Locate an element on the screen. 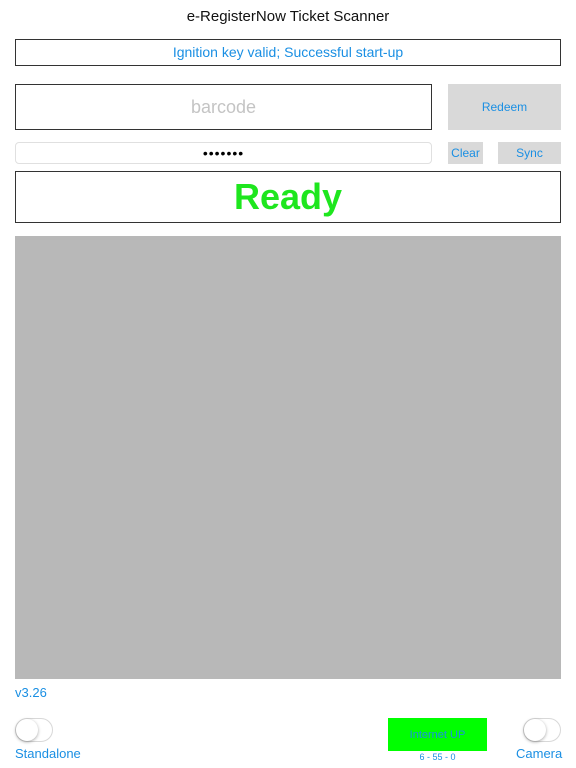 The width and height of the screenshot is (576, 768). version-label: v3.26 is located at coordinates (31, 692).